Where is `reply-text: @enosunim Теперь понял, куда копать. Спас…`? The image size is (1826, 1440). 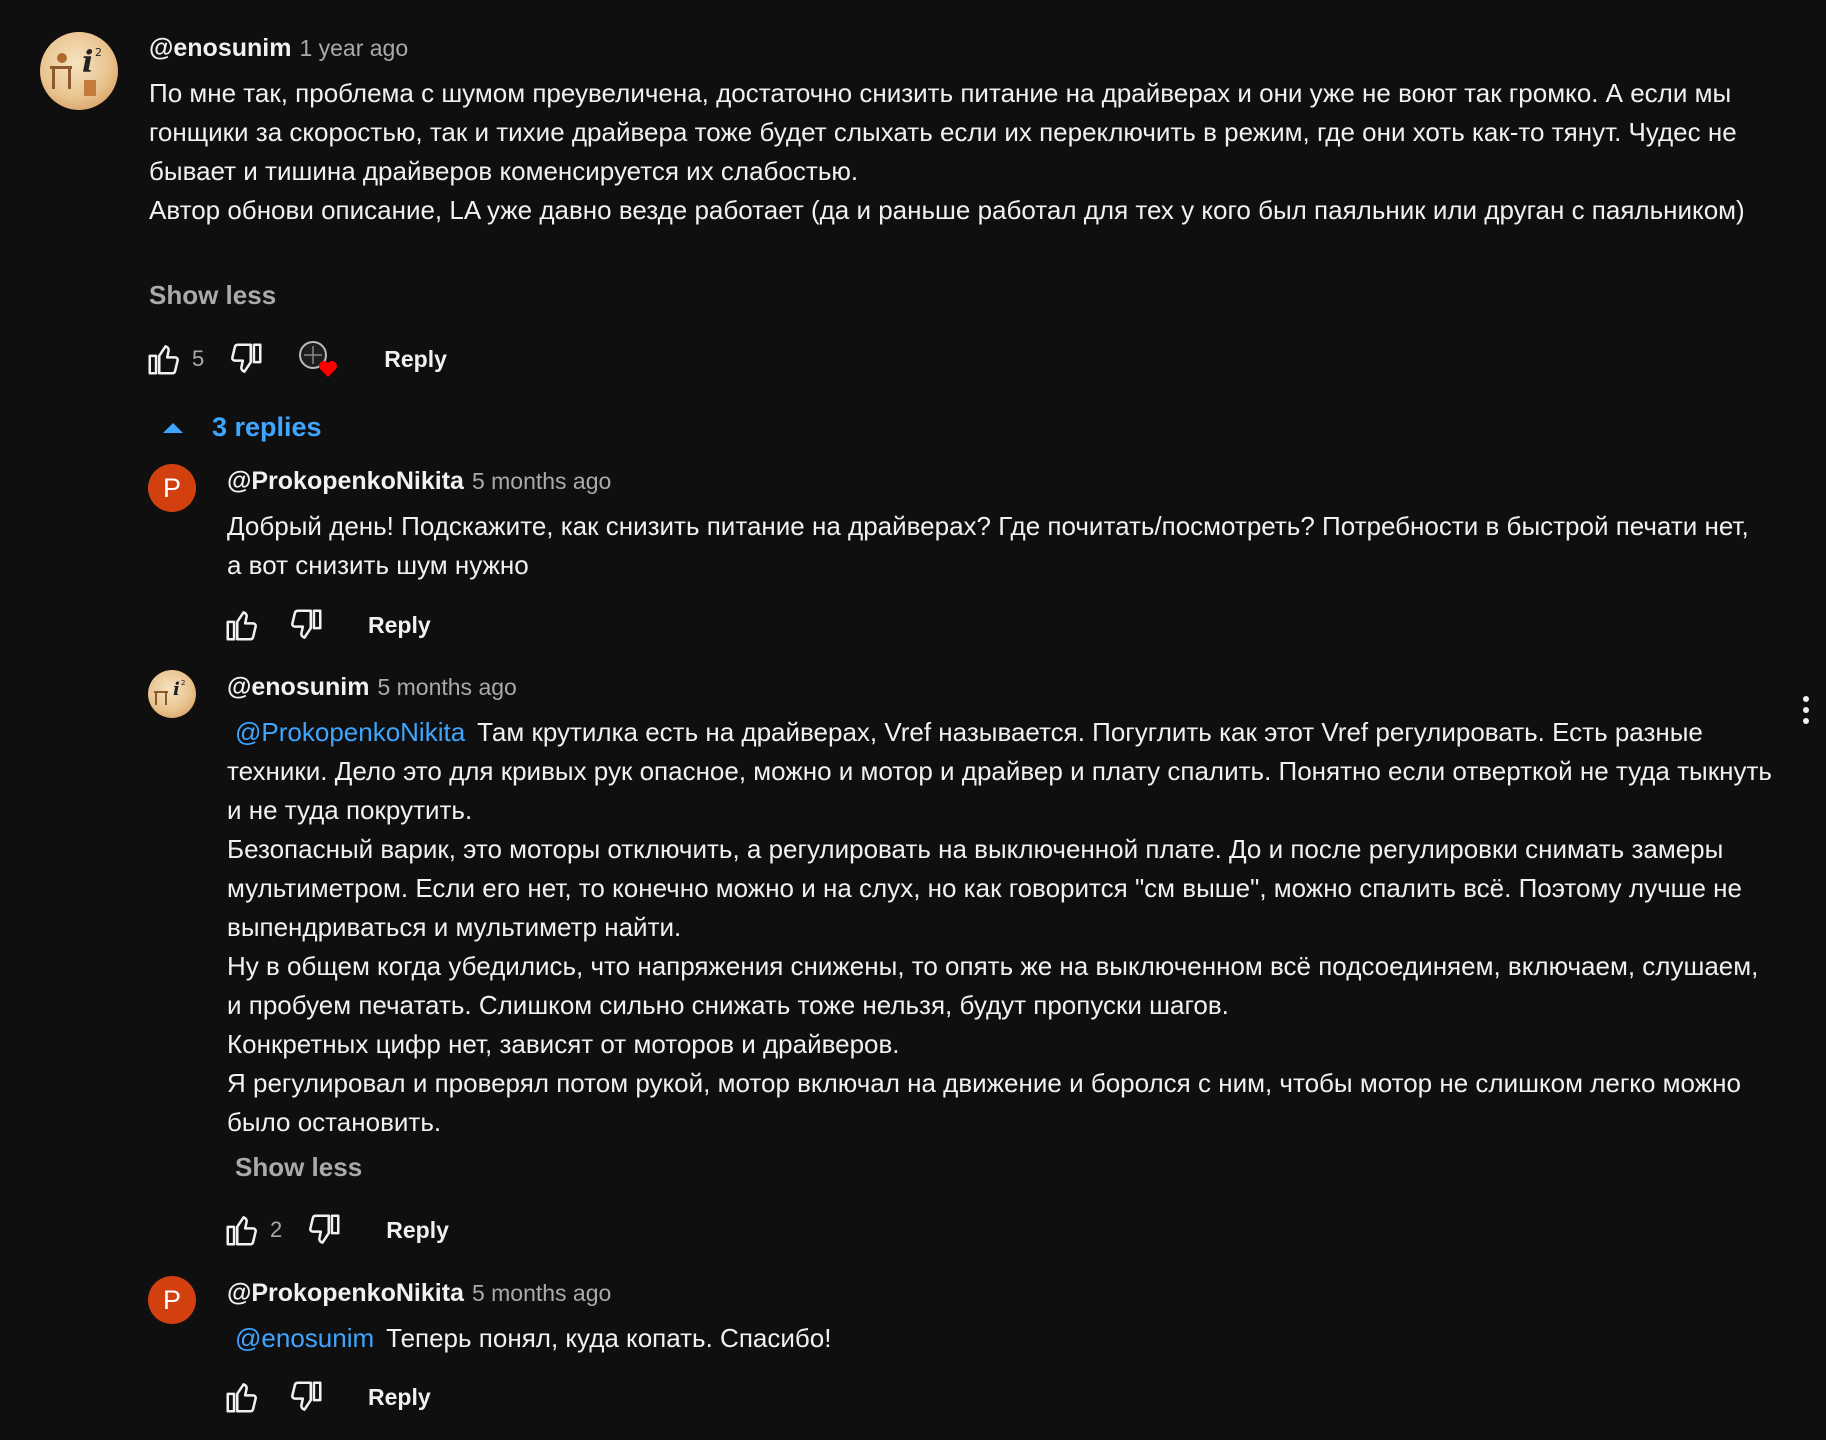 reply-text: @enosunim Теперь понял, куда копать. Спас… is located at coordinates (997, 1338).